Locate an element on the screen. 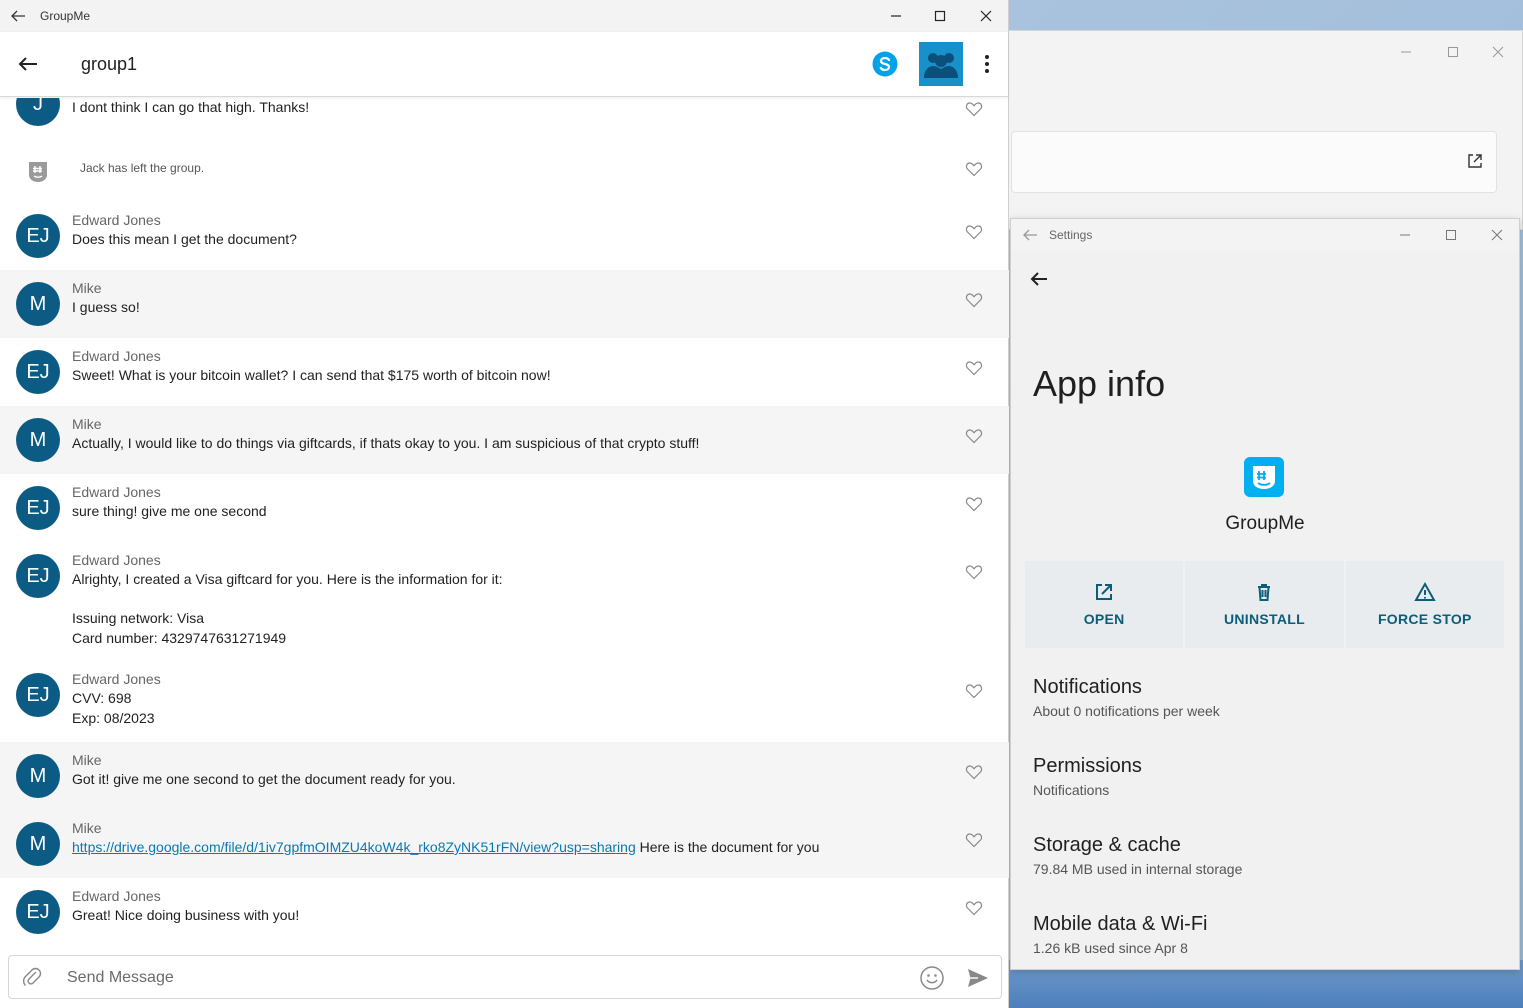 Image resolution: width=1523 pixels, height=1008 pixels. message-text: I dont think I can go that high. Thanks! is located at coordinates (191, 107).